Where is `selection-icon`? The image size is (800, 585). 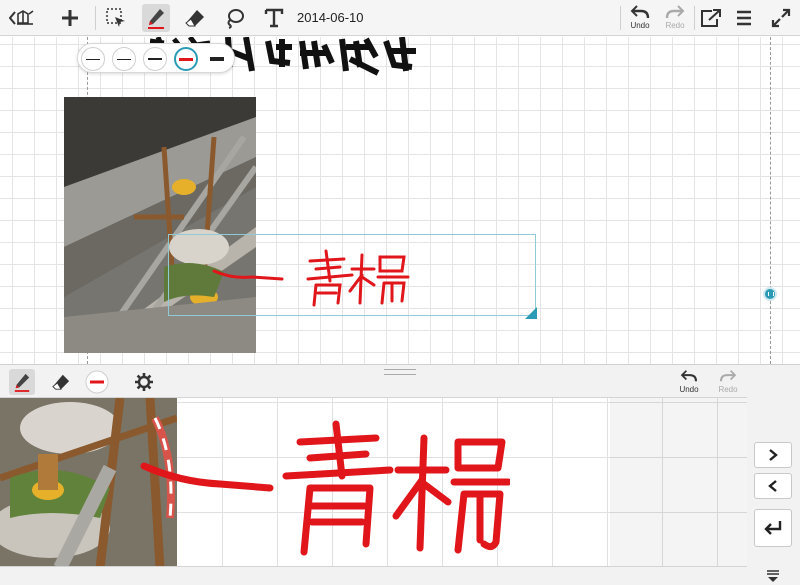
selection-icon is located at coordinates (116, 18).